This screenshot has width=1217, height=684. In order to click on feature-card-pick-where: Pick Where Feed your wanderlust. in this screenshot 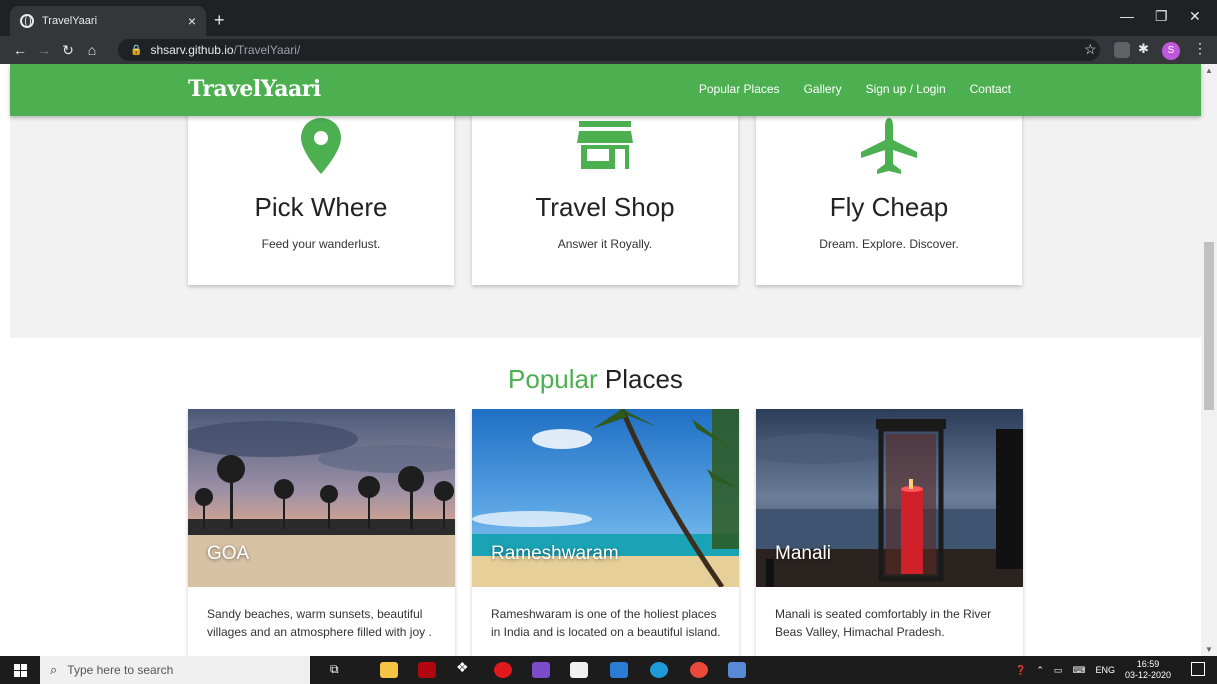, I will do `click(321, 193)`.